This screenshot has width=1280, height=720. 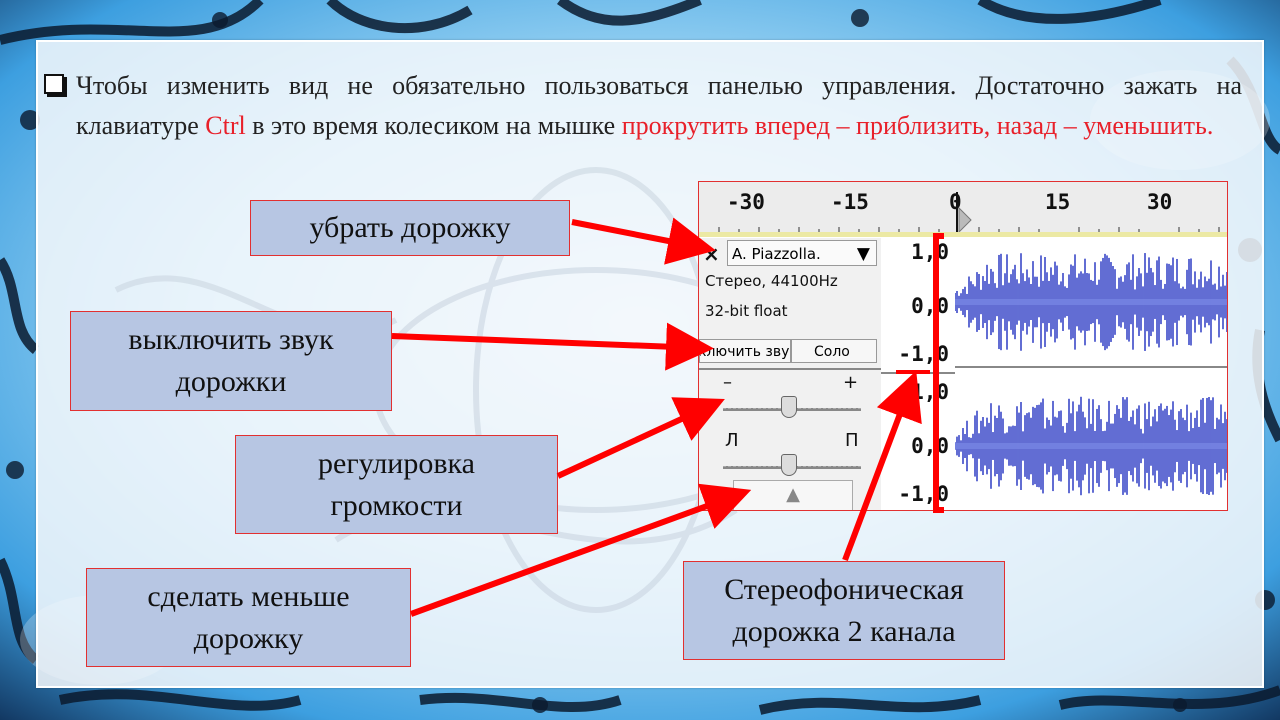 I want to click on arrow-remove-track, so click(x=643, y=241).